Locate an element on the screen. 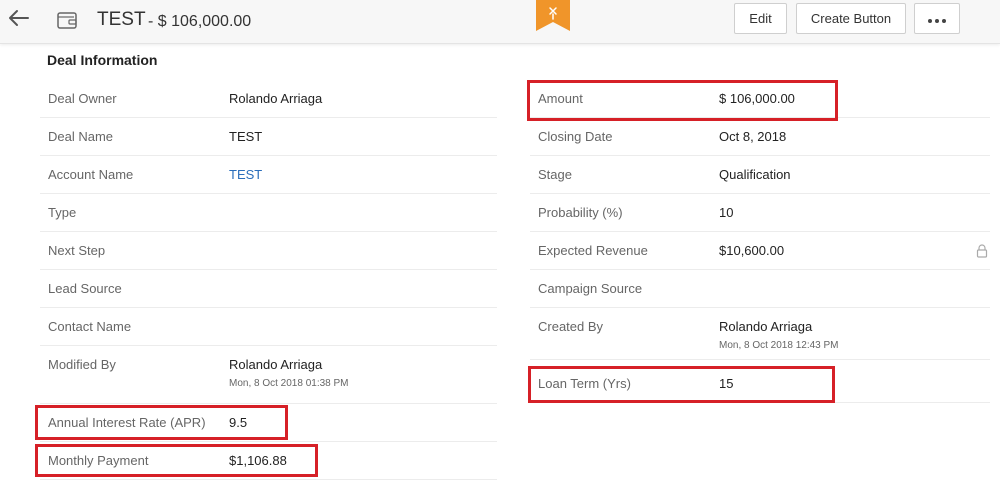  more-button is located at coordinates (937, 18).